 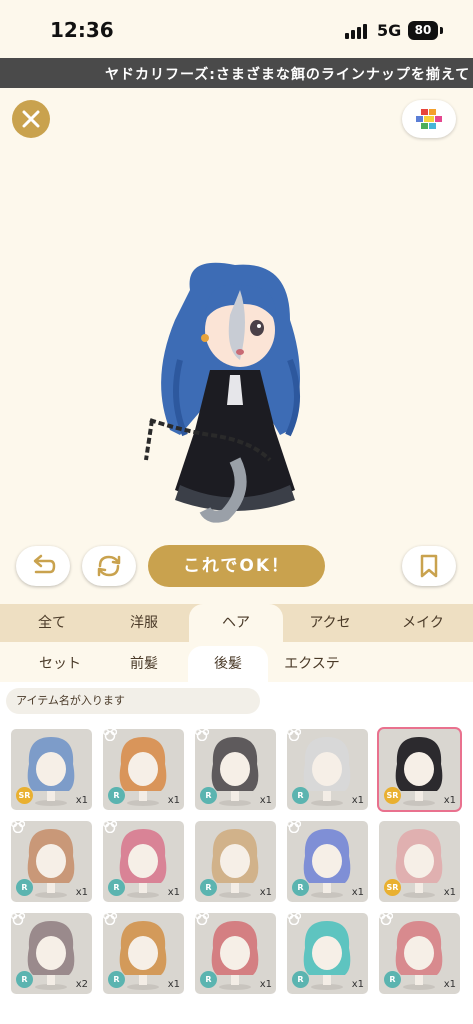 I want to click on bookmark-button, so click(x=429, y=566).